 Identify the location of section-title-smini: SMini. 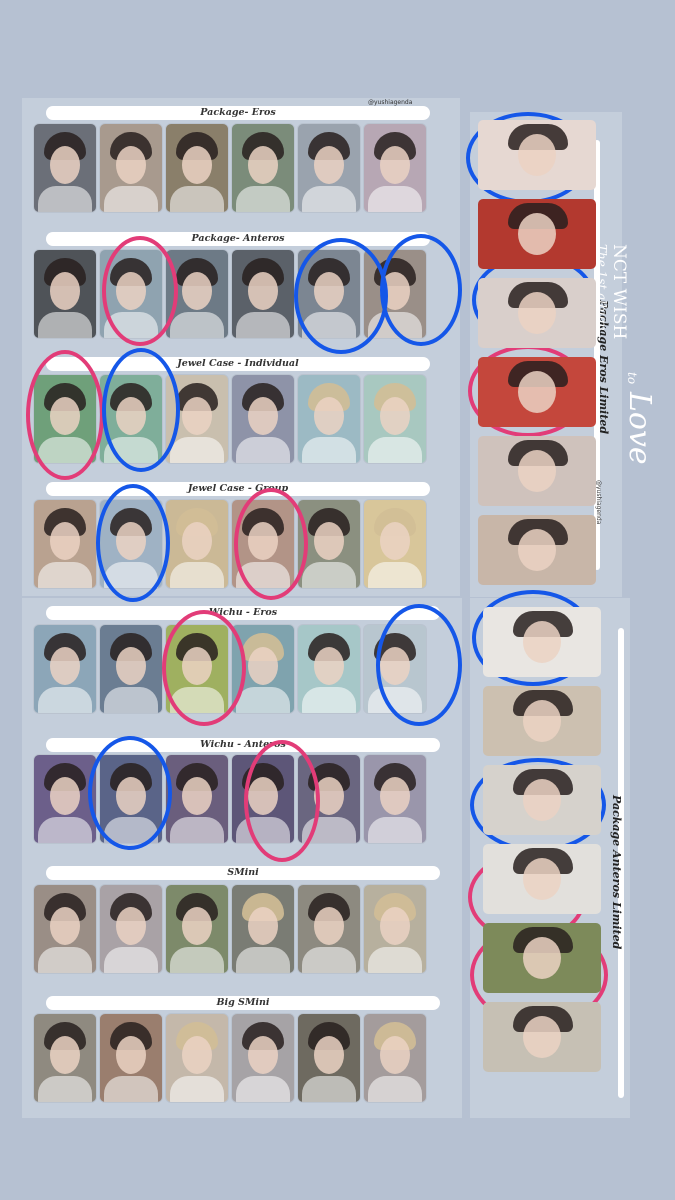
(243, 873).